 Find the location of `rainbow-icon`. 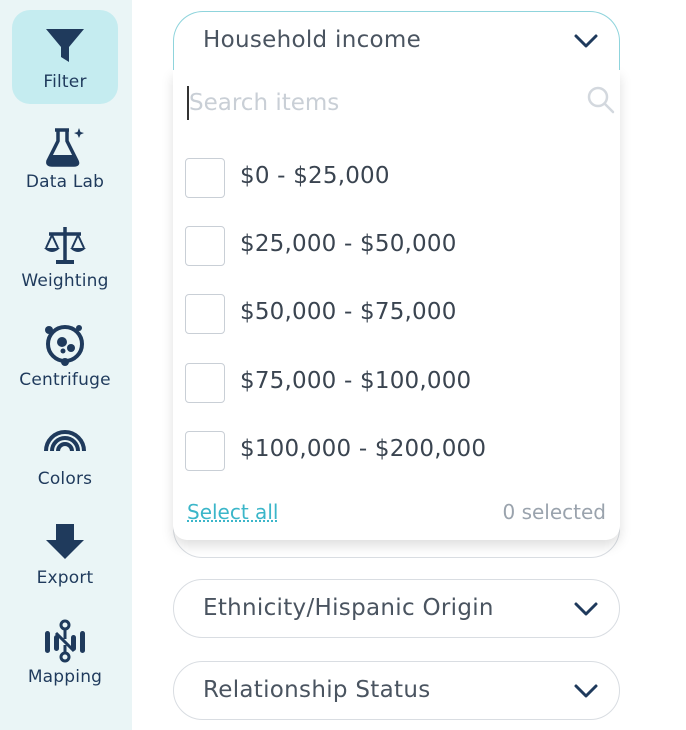

rainbow-icon is located at coordinates (65, 441).